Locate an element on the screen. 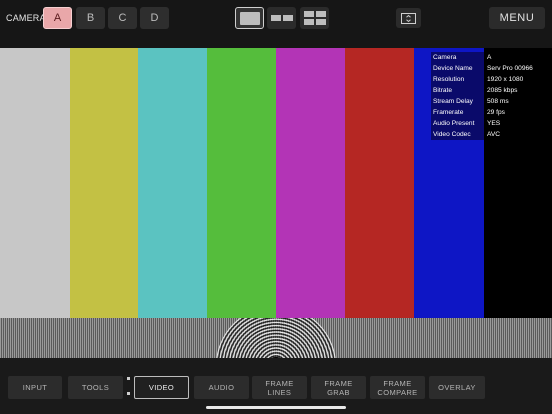 This screenshot has width=552, height=414. quad-view-icon is located at coordinates (314, 18).